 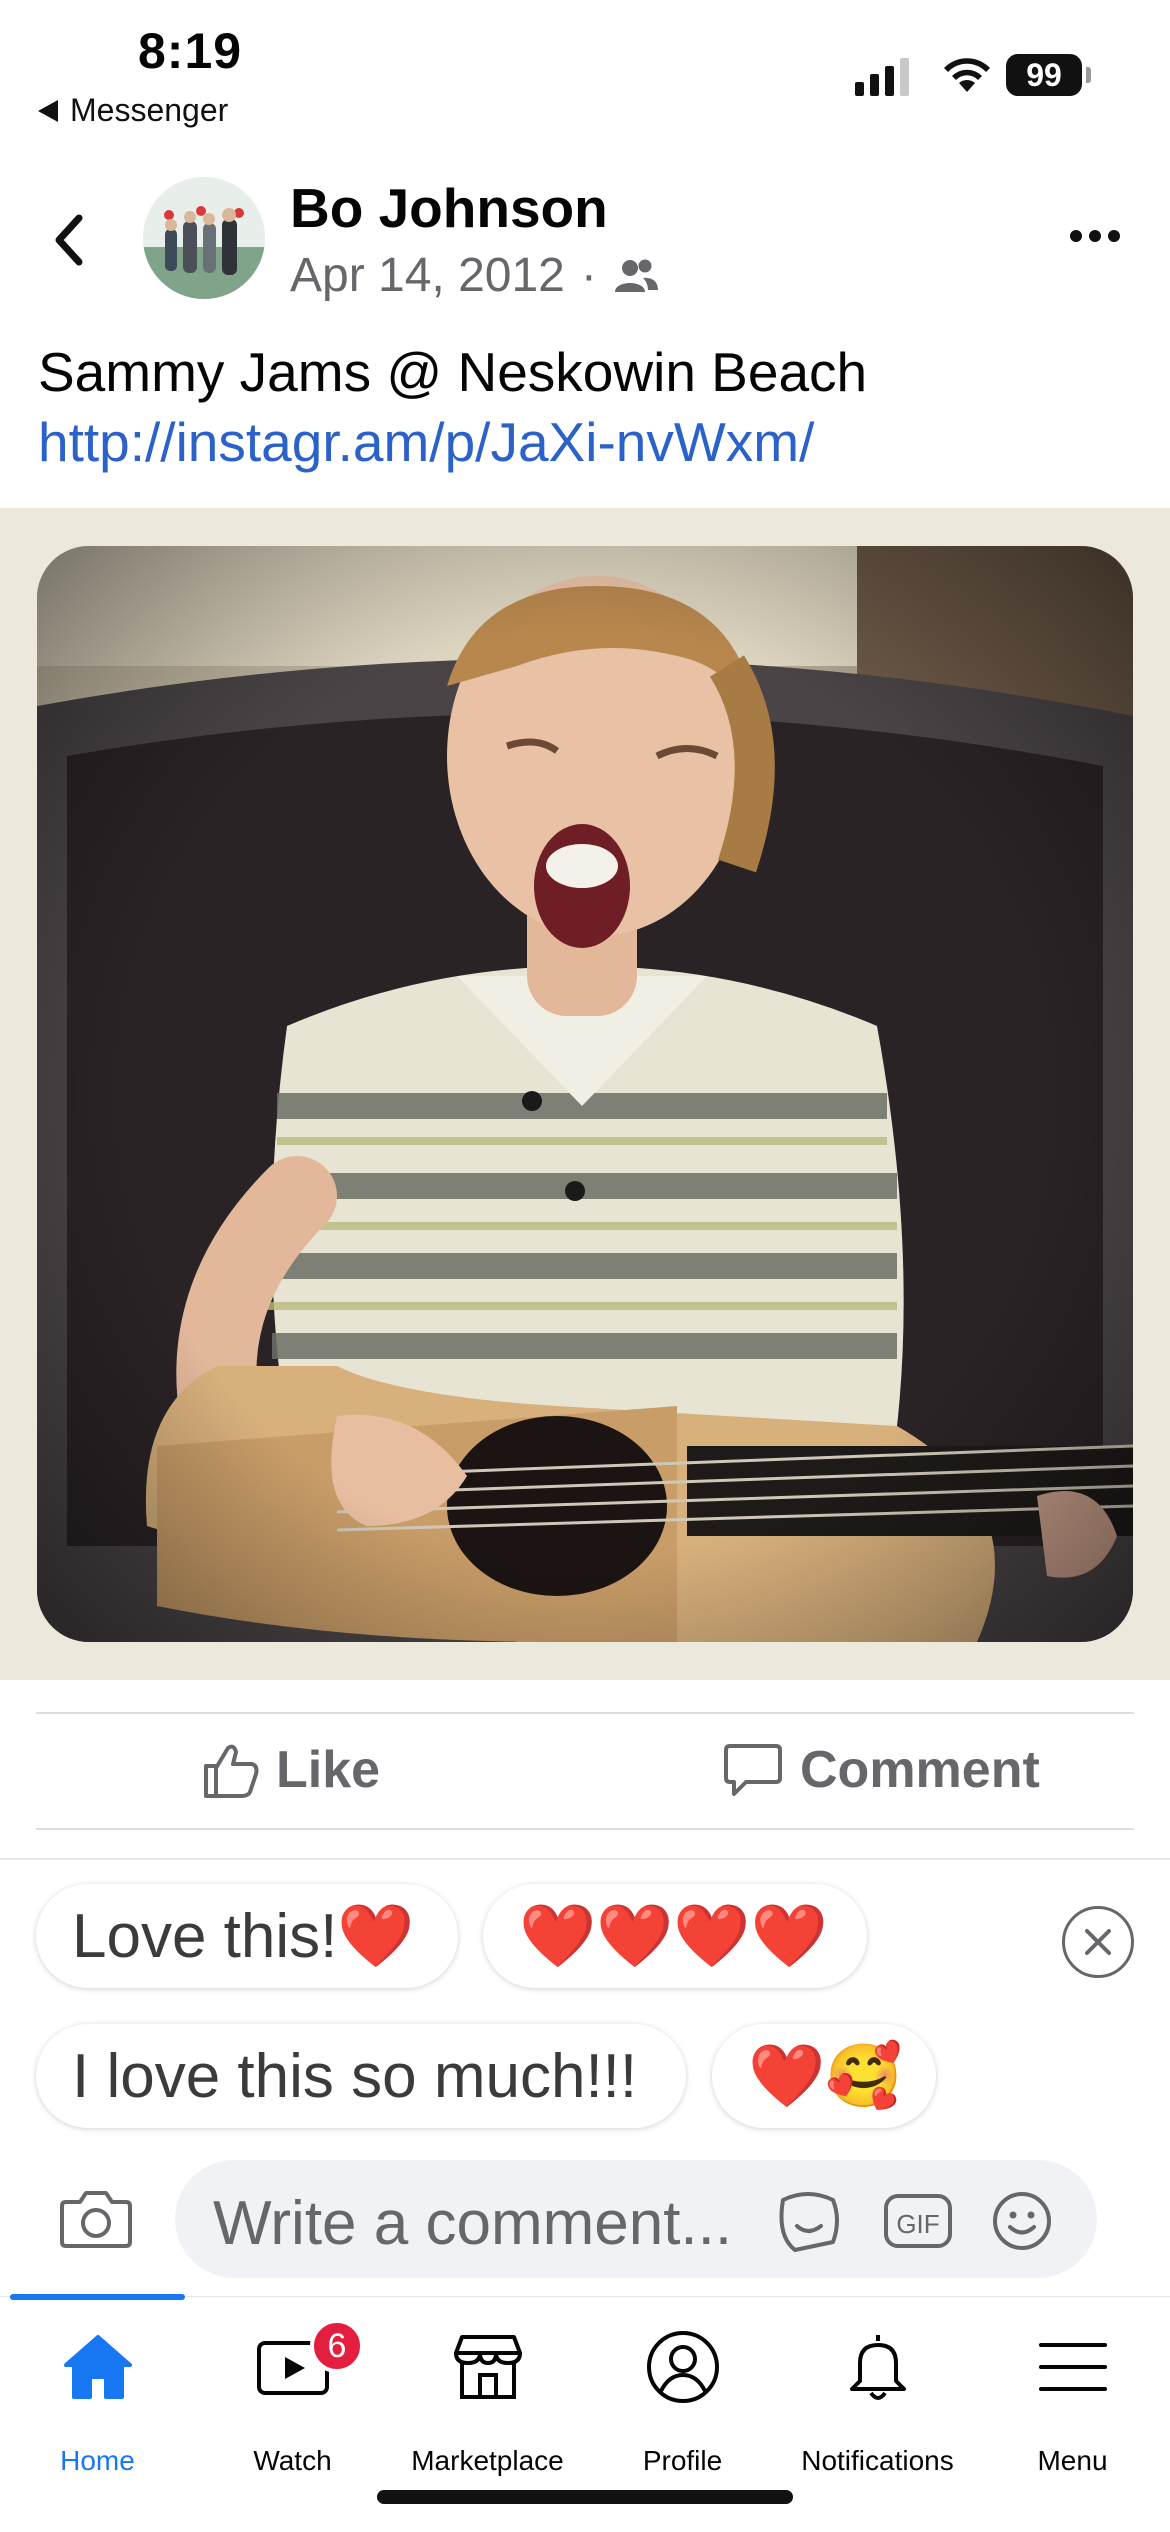 I want to click on suggested-reply-text: Love this!❤️, so click(x=243, y=1936).